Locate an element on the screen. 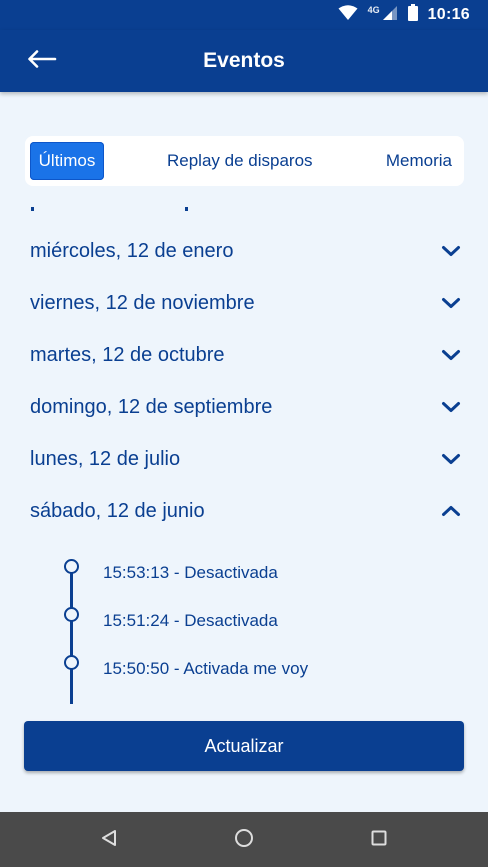 This screenshot has height=867, width=488. day-label: lunes, 12 de julio is located at coordinates (105, 458).